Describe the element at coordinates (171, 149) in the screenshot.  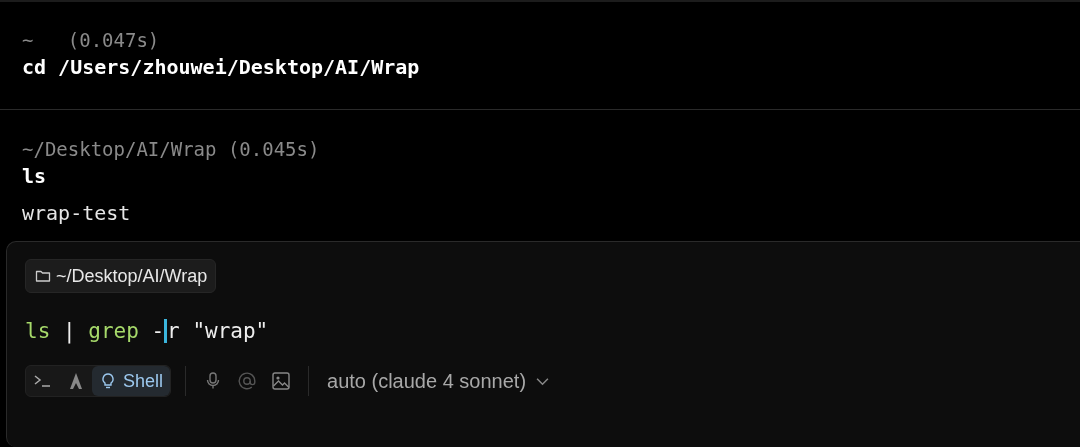
I see `block-header: ~/Desktop/AI/Wrap (0.045s)` at that location.